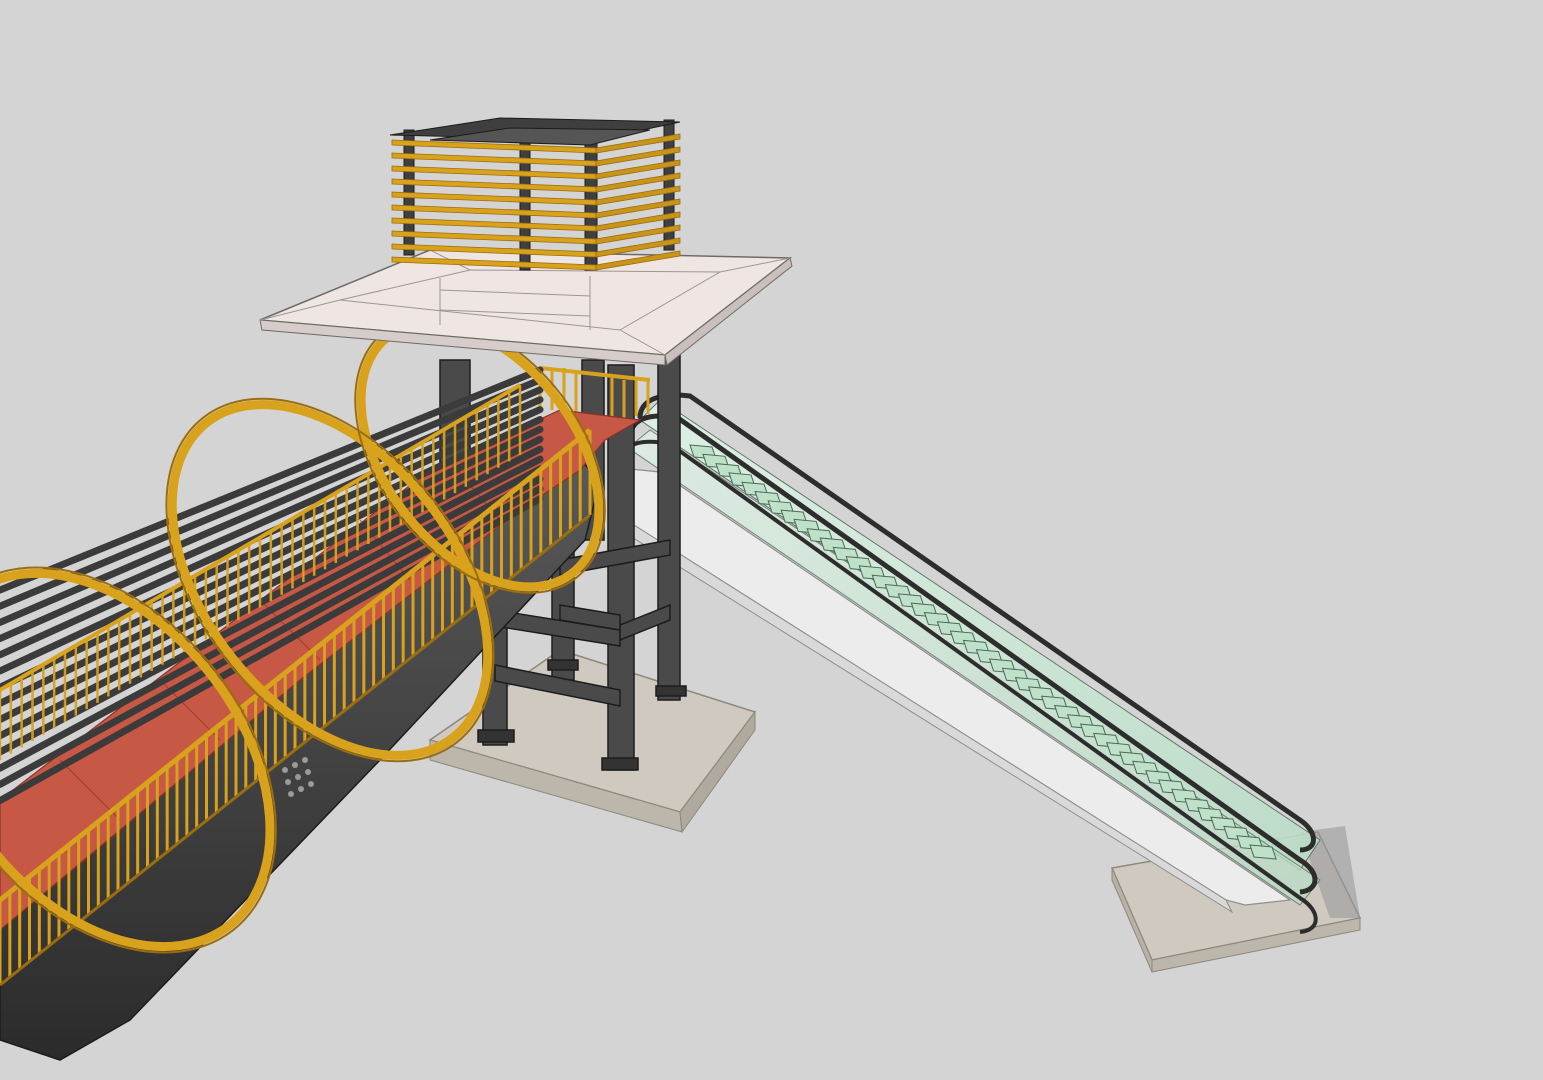 The width and height of the screenshot is (1543, 1080). What do you see at coordinates (1263, 852) in the screenshot?
I see `escalator-step` at bounding box center [1263, 852].